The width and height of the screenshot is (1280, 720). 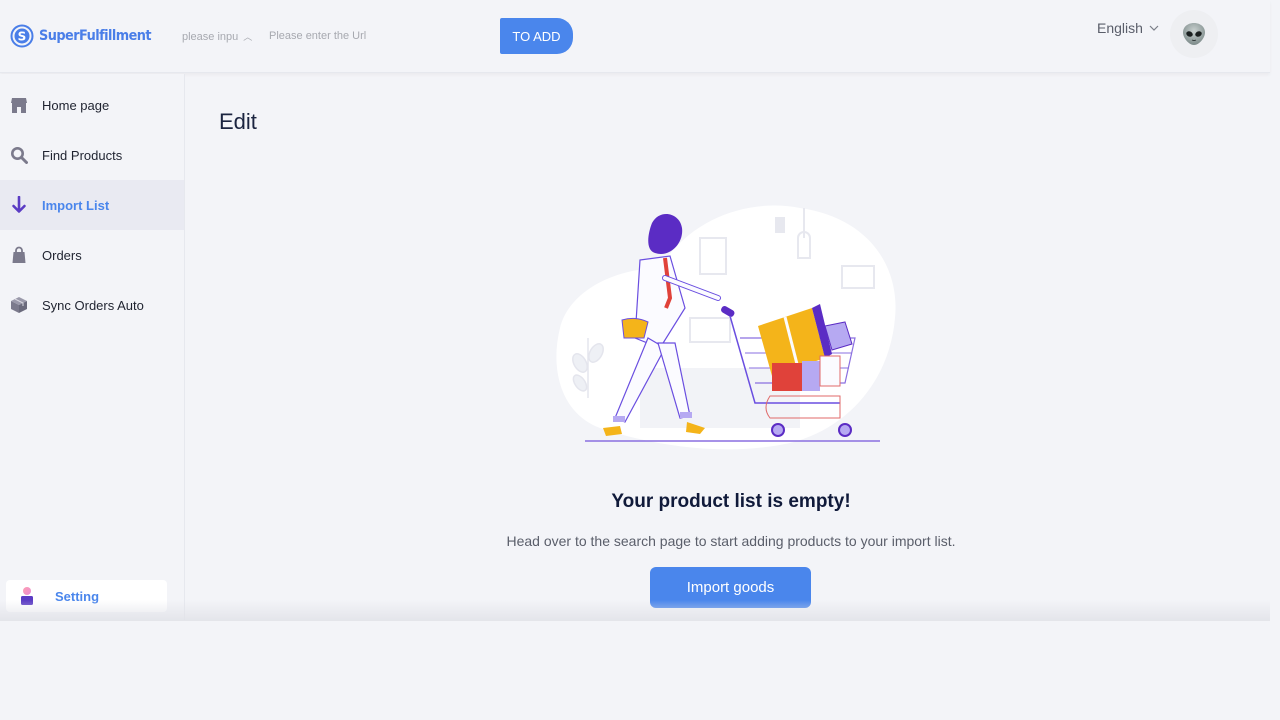 What do you see at coordinates (726, 327) in the screenshot?
I see `empty-cart-illustration` at bounding box center [726, 327].